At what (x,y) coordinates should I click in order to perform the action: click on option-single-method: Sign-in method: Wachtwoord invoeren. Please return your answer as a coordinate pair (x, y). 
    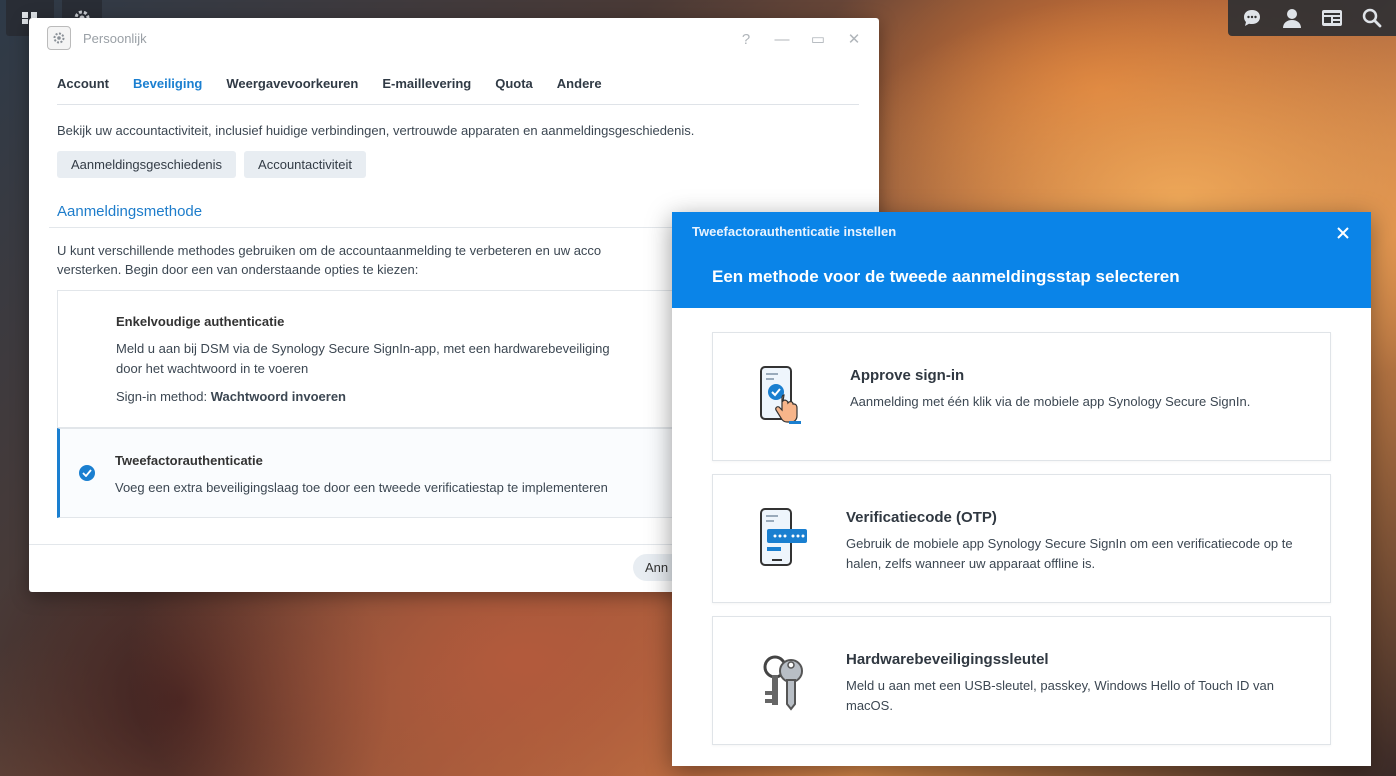
    Looking at the image, I should click on (231, 397).